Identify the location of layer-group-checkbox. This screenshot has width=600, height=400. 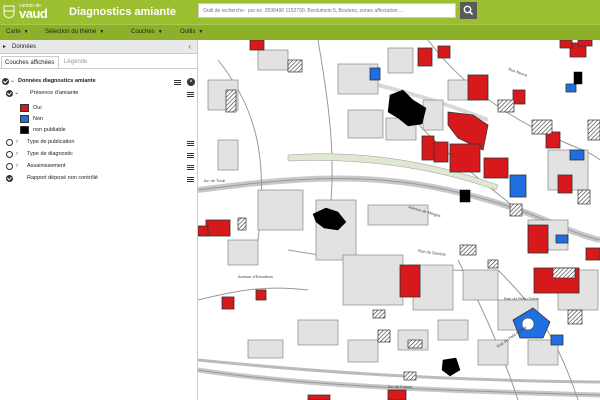
(5, 81).